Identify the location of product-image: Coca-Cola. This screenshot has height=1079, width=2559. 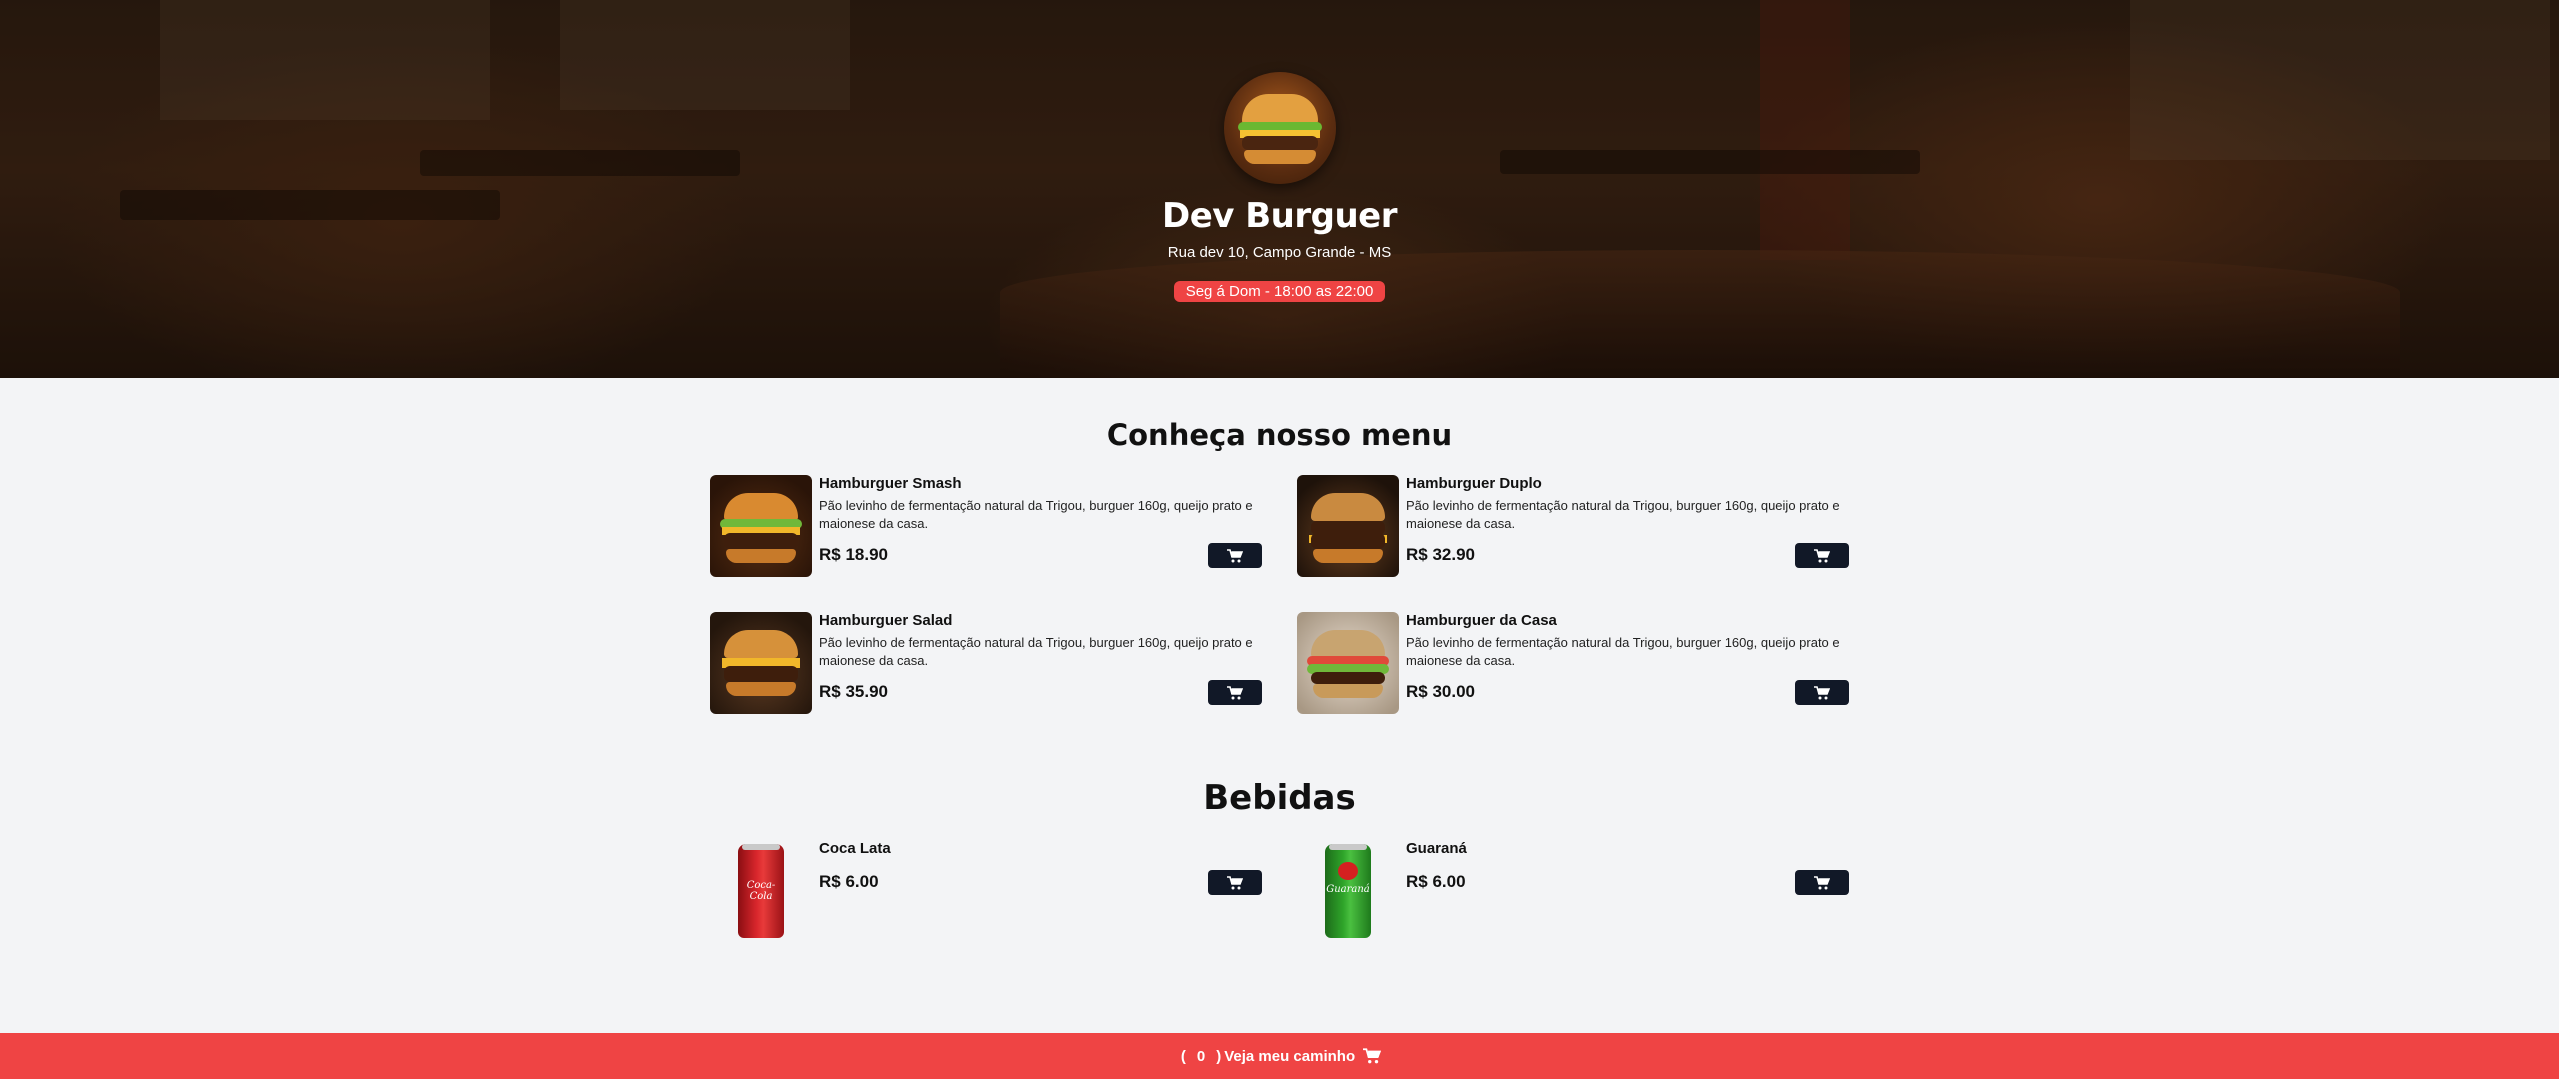
(761, 891).